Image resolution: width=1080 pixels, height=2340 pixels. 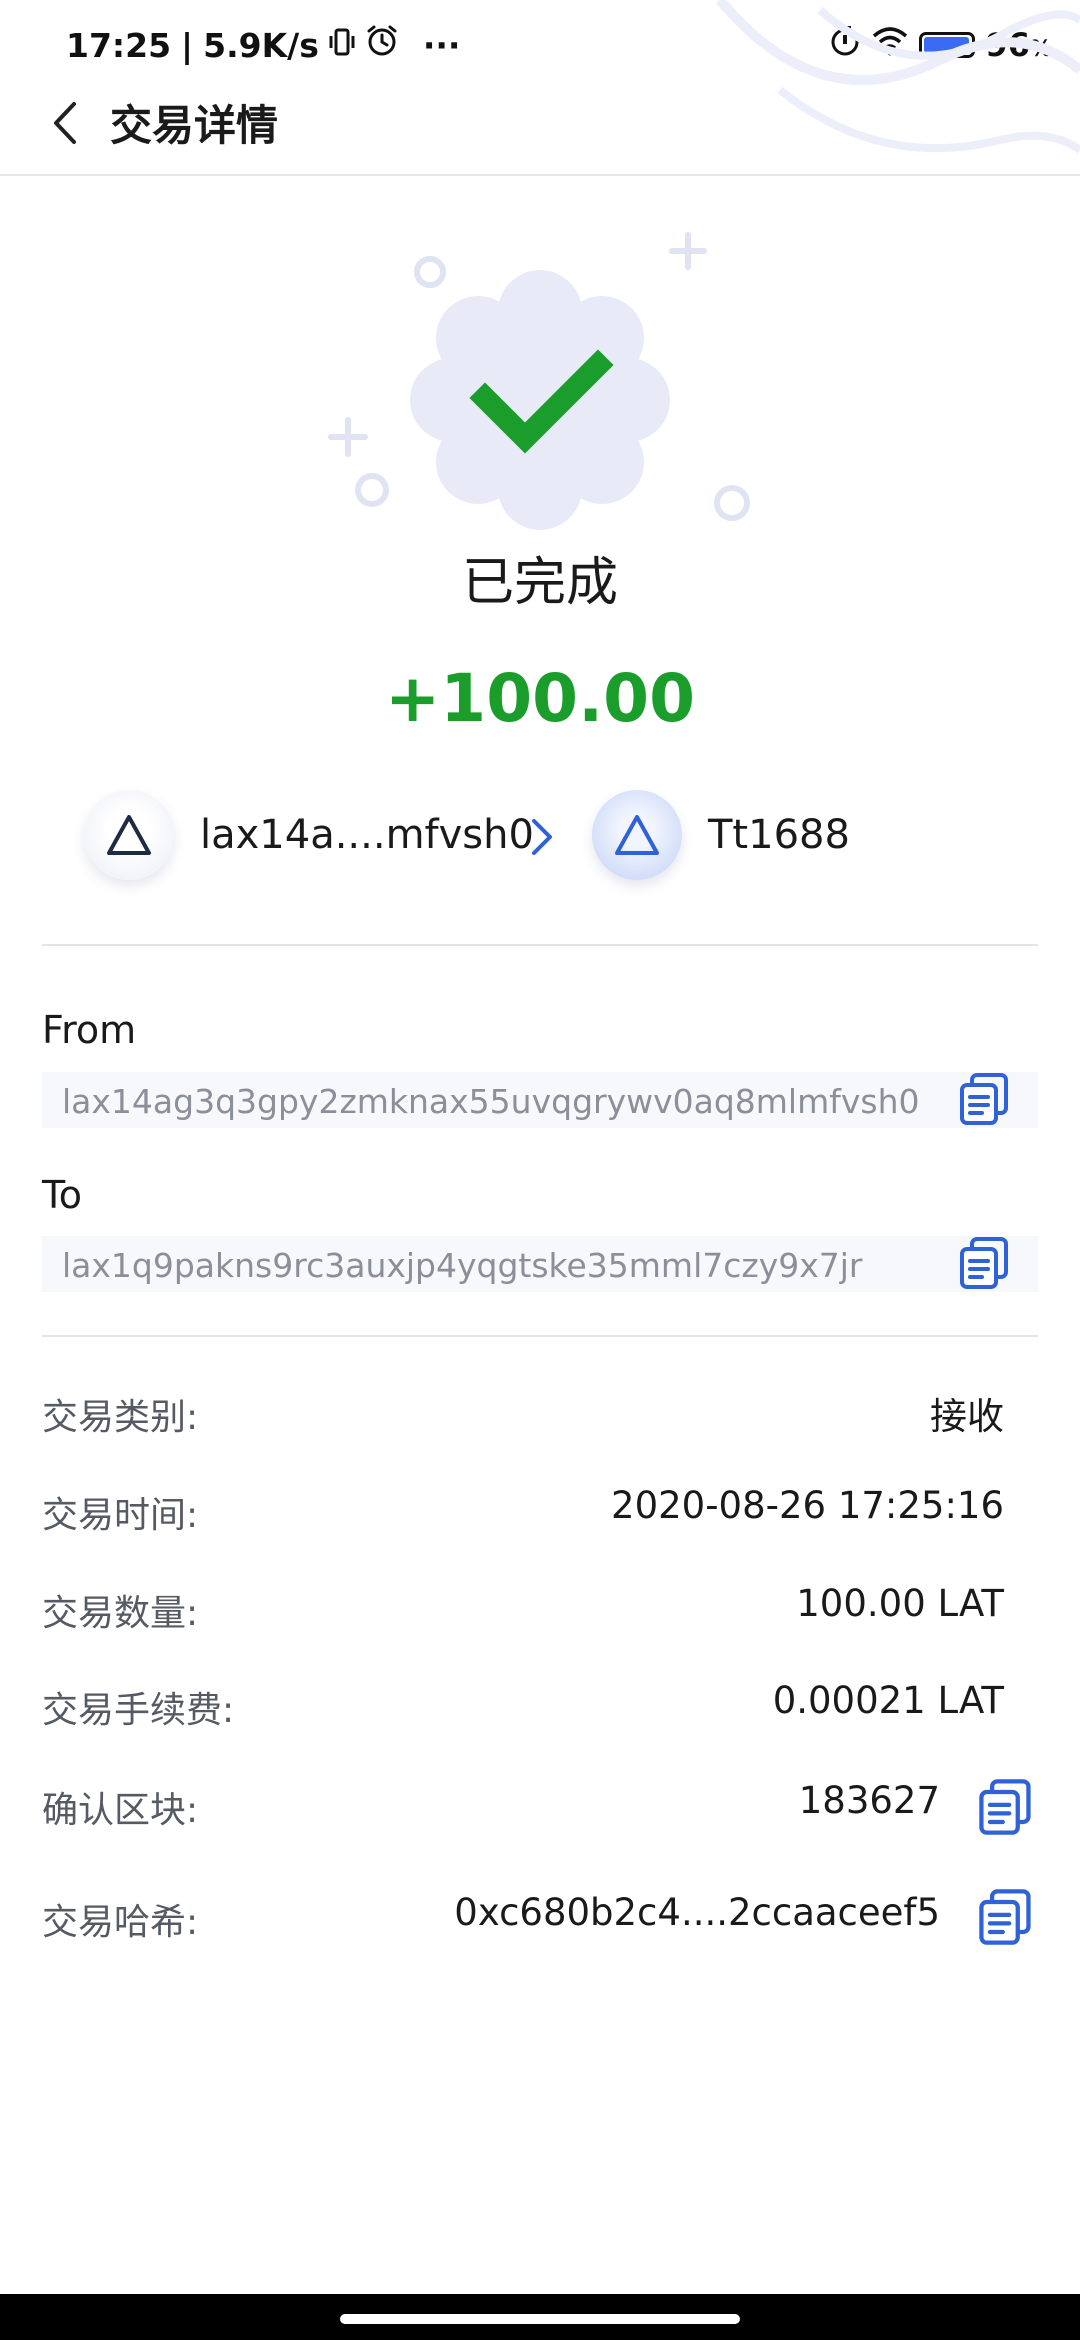 I want to click on type-label: 交易类别:, so click(x=120, y=1417).